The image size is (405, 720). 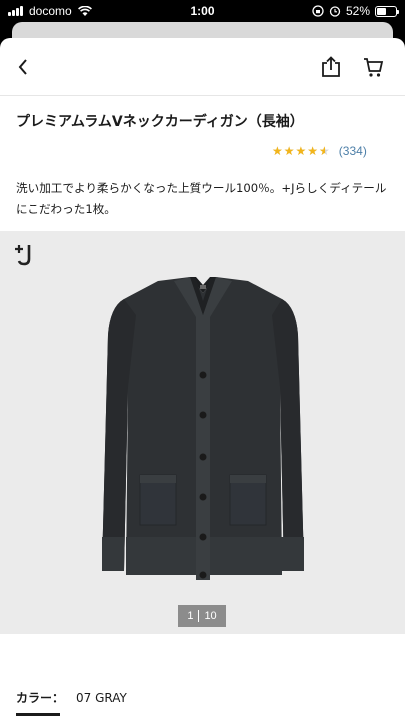 What do you see at coordinates (40, 698) in the screenshot?
I see `color-label: カラー：` at bounding box center [40, 698].